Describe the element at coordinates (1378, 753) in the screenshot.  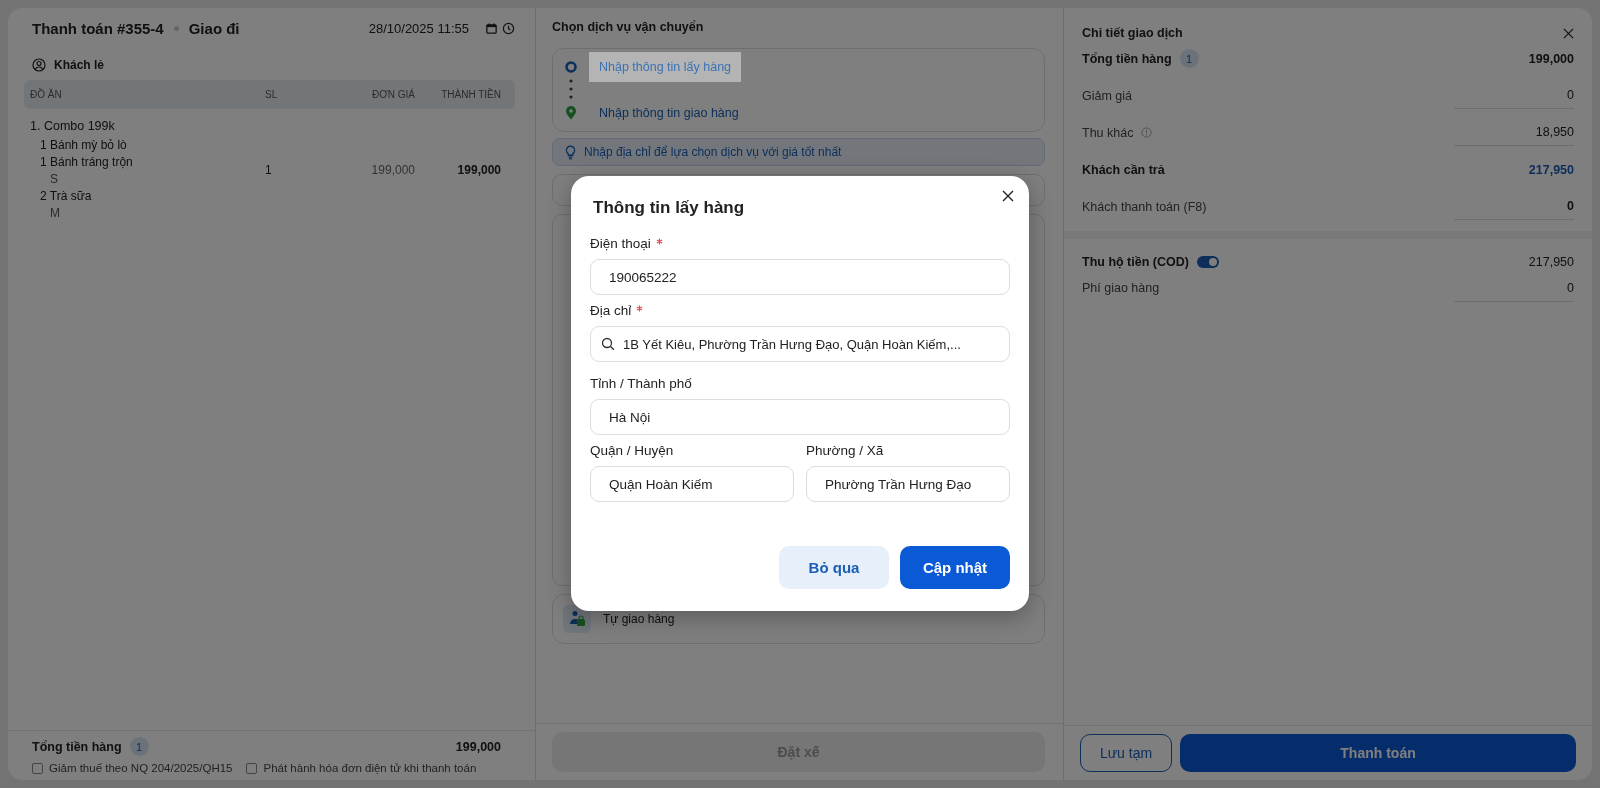
I see `action-button: Thanh toán` at that location.